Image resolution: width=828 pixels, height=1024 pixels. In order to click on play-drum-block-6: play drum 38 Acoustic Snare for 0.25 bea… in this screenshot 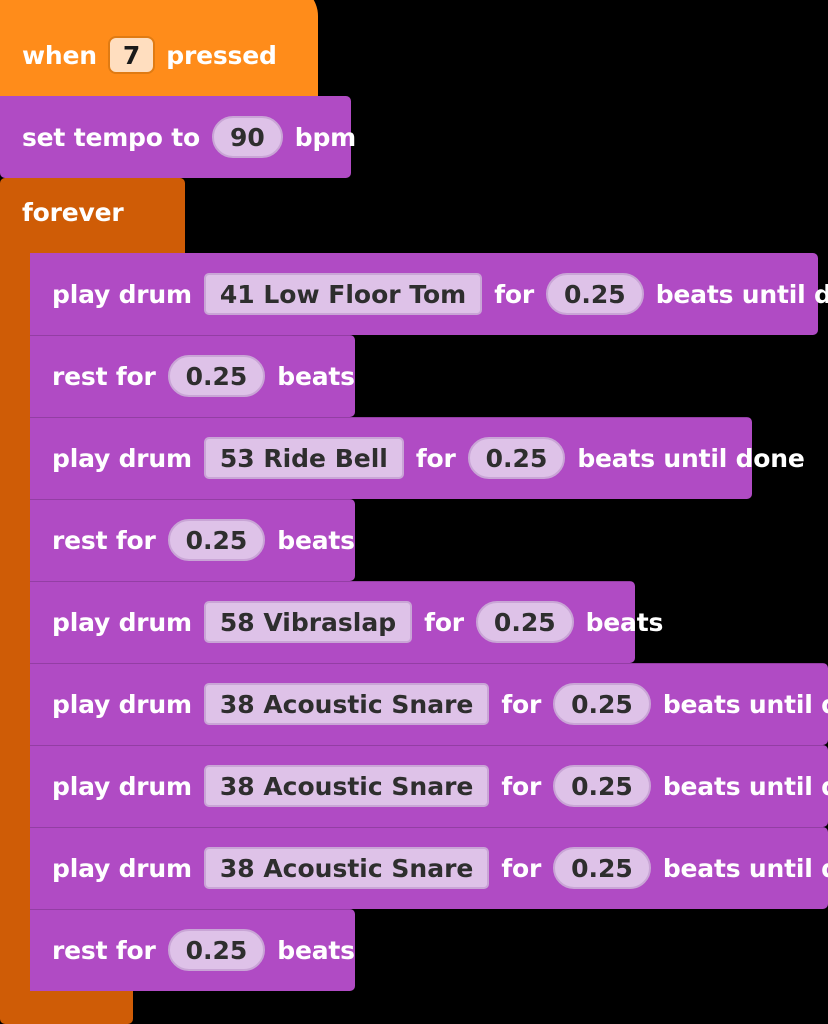, I will do `click(429, 874)`.